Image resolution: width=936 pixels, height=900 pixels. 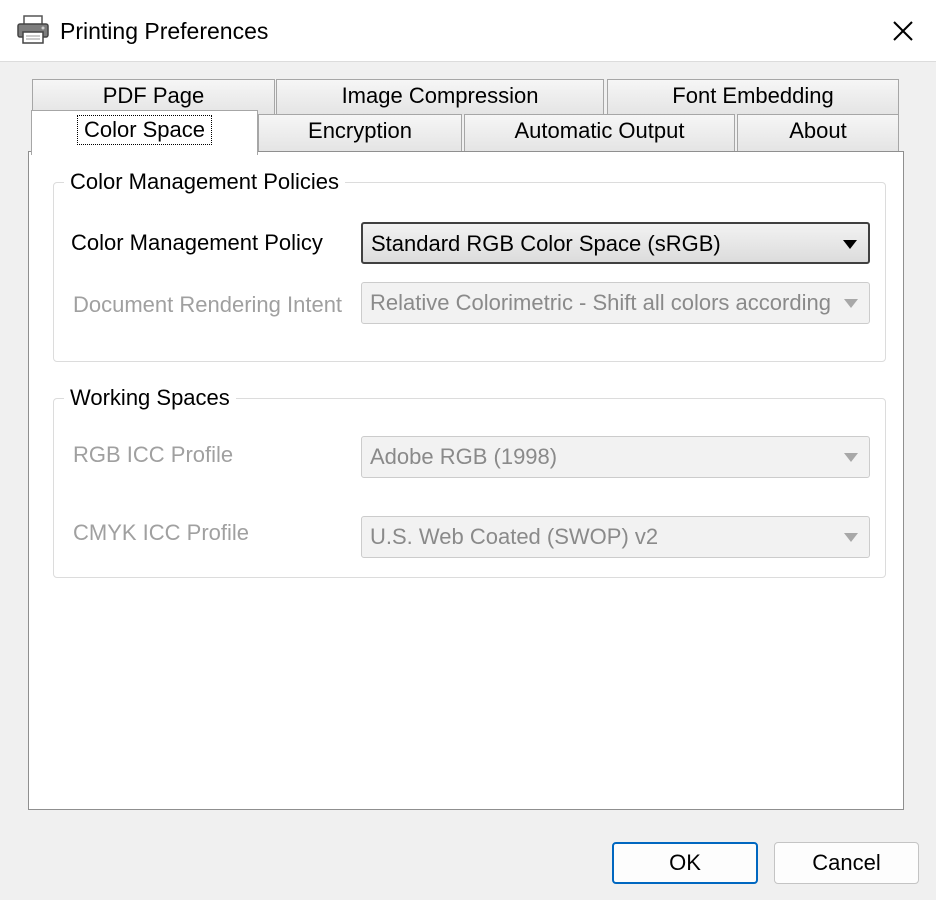 I want to click on tab-encryption: Encryption, so click(x=360, y=133).